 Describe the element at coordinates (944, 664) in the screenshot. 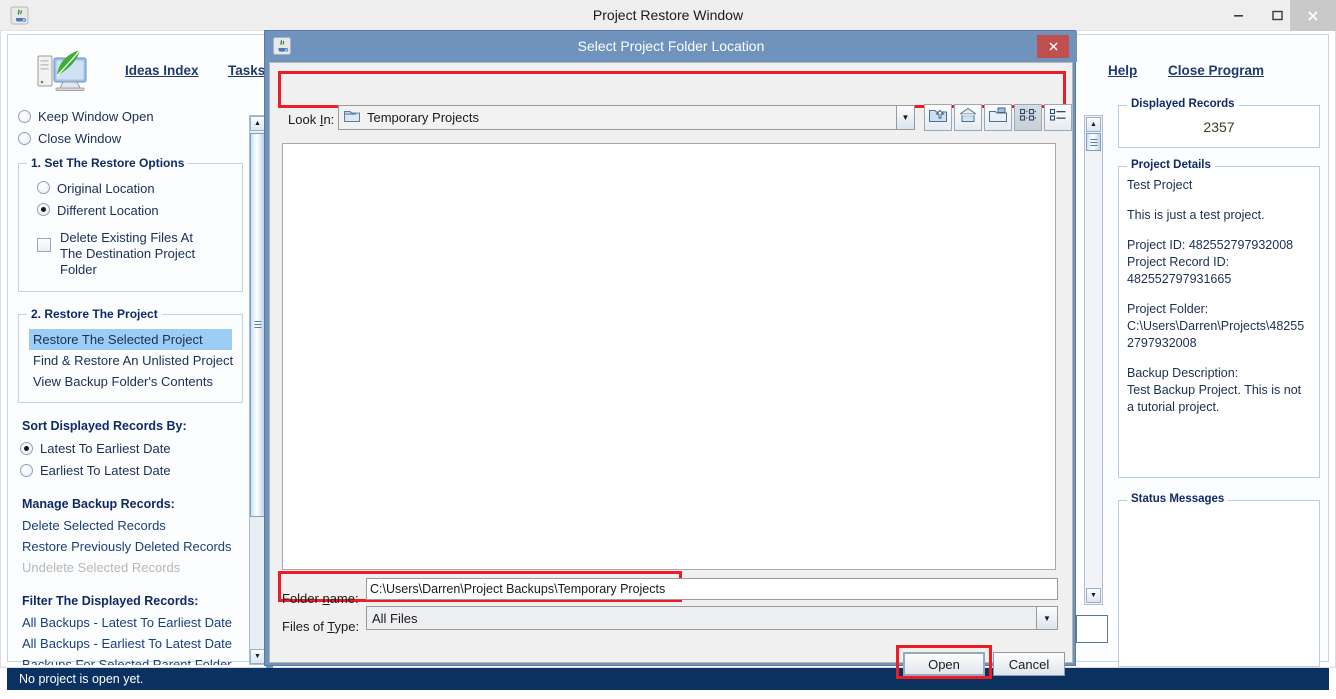

I see `open-button: Open` at that location.